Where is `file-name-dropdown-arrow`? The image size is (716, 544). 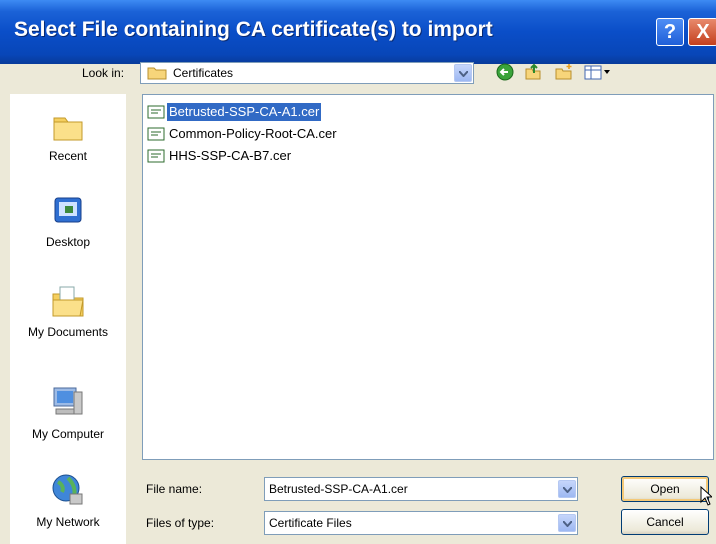
file-name-dropdown-arrow is located at coordinates (567, 489).